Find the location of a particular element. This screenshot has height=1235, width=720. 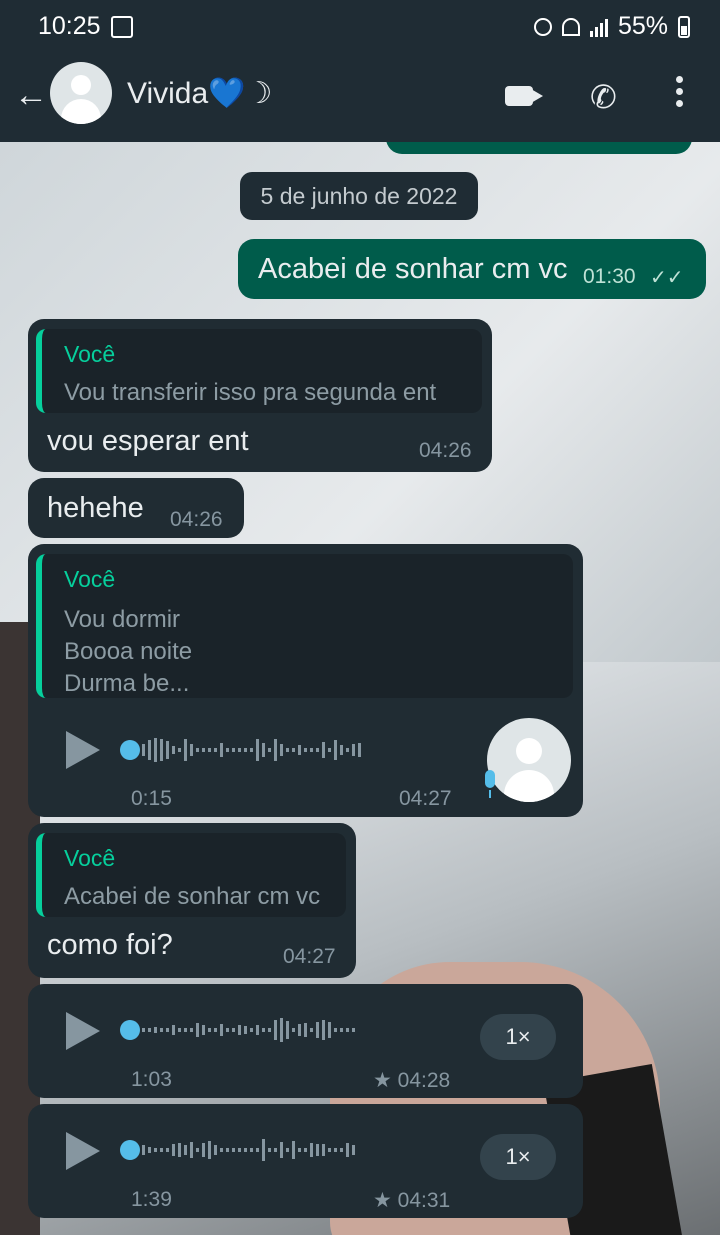

voice-message: 1:39 ★ 04:31 1× is located at coordinates (305, 1161).